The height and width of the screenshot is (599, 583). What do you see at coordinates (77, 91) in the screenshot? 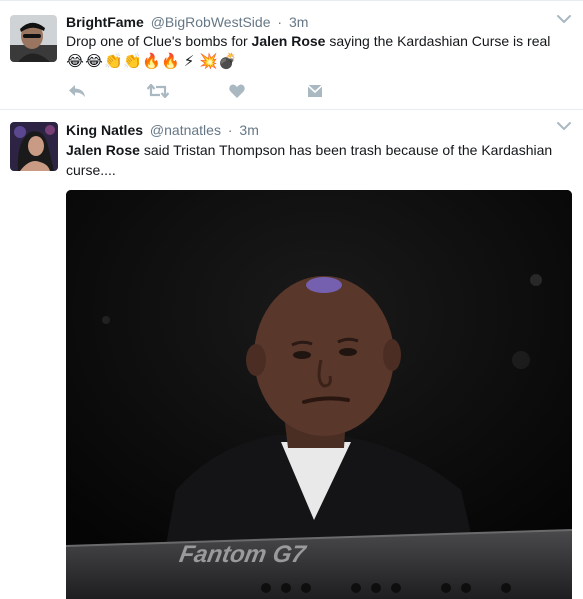
I see `reply-icon` at bounding box center [77, 91].